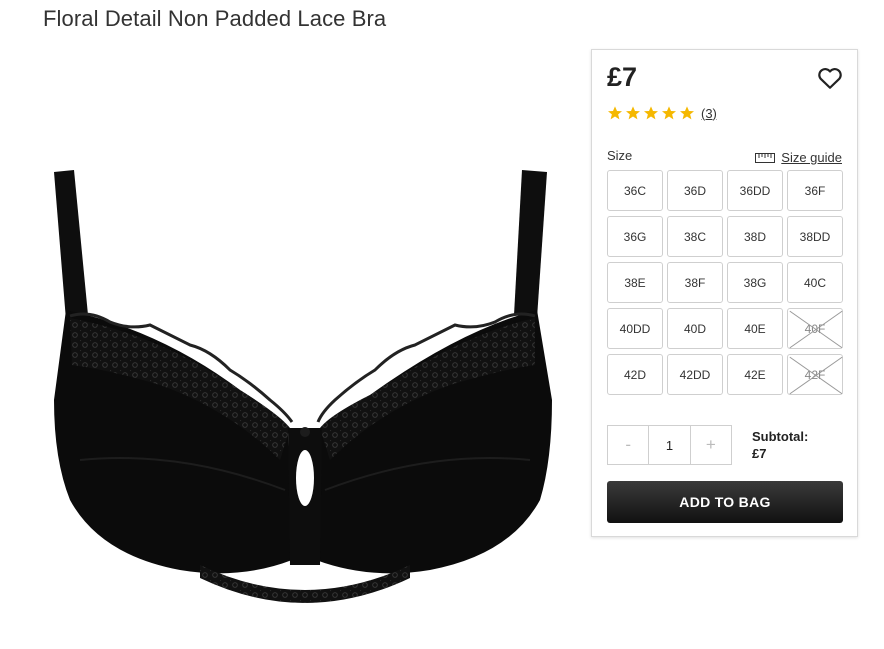 The image size is (884, 649). What do you see at coordinates (695, 282) in the screenshot?
I see `size-option: 38F` at bounding box center [695, 282].